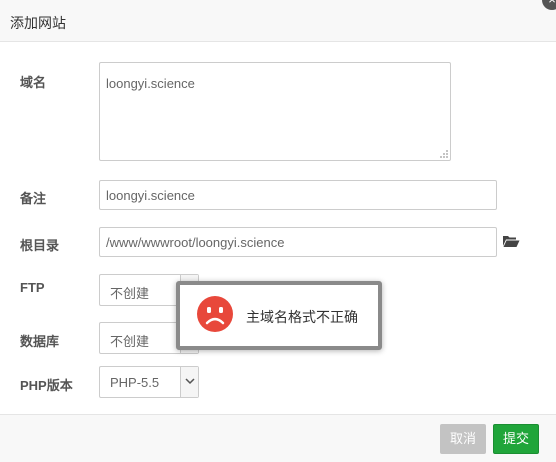  I want to click on error-message: 主域名格式不正确, so click(302, 317).